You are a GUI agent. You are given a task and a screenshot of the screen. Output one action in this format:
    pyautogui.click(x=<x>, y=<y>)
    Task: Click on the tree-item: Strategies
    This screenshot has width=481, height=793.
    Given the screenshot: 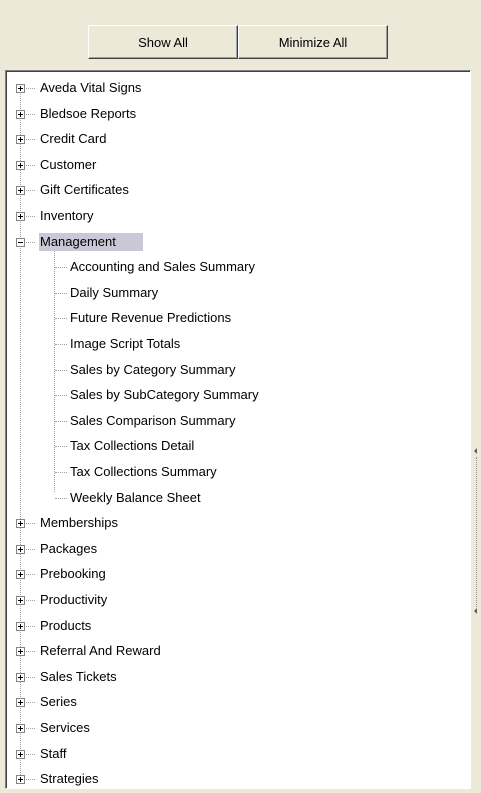 What is the action you would take?
    pyautogui.click(x=69, y=778)
    